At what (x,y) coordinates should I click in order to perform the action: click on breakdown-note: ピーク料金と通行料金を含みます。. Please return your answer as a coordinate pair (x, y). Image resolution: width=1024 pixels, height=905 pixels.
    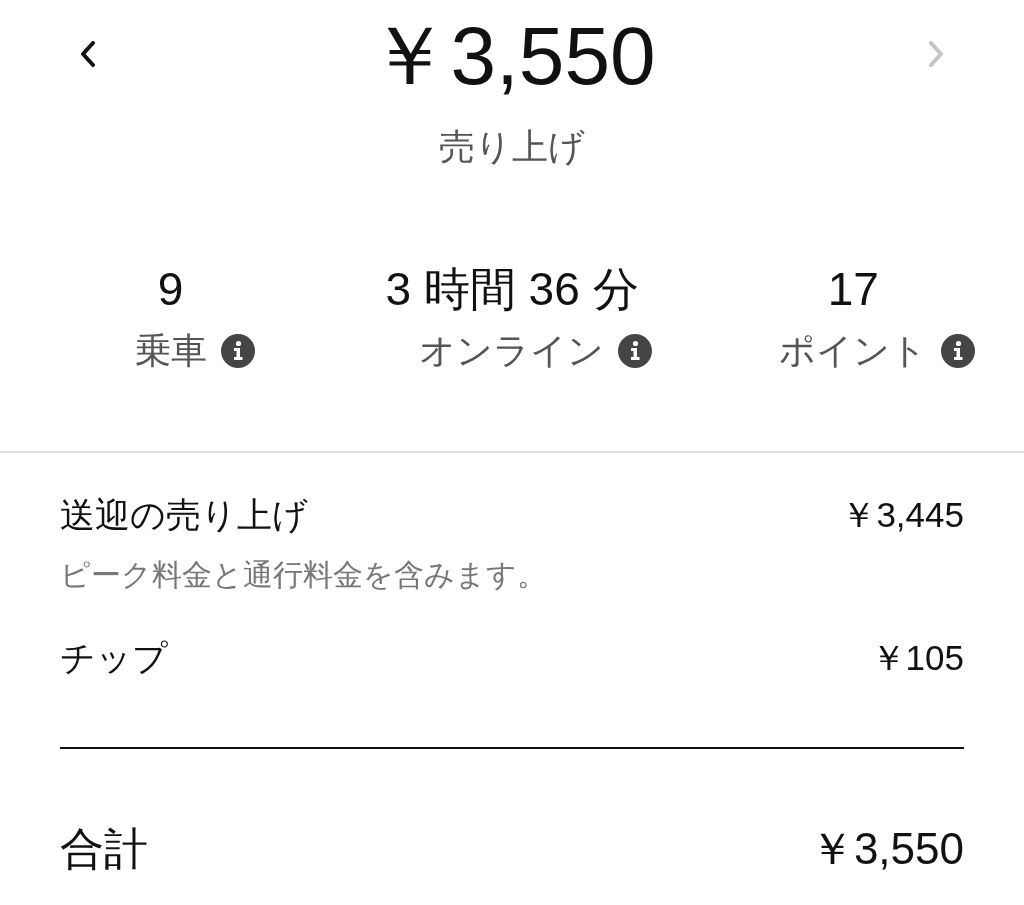
    Looking at the image, I should click on (304, 575).